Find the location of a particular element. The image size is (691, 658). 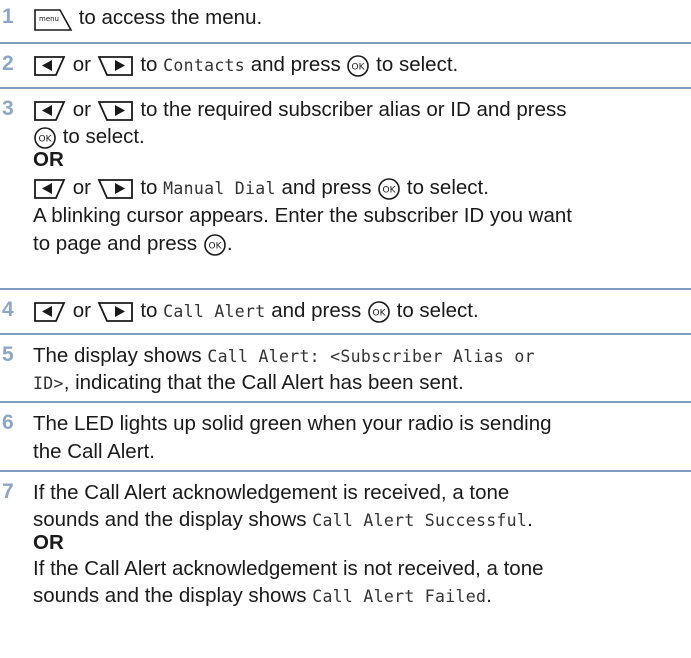

step-number: 2 is located at coordinates (8, 63).